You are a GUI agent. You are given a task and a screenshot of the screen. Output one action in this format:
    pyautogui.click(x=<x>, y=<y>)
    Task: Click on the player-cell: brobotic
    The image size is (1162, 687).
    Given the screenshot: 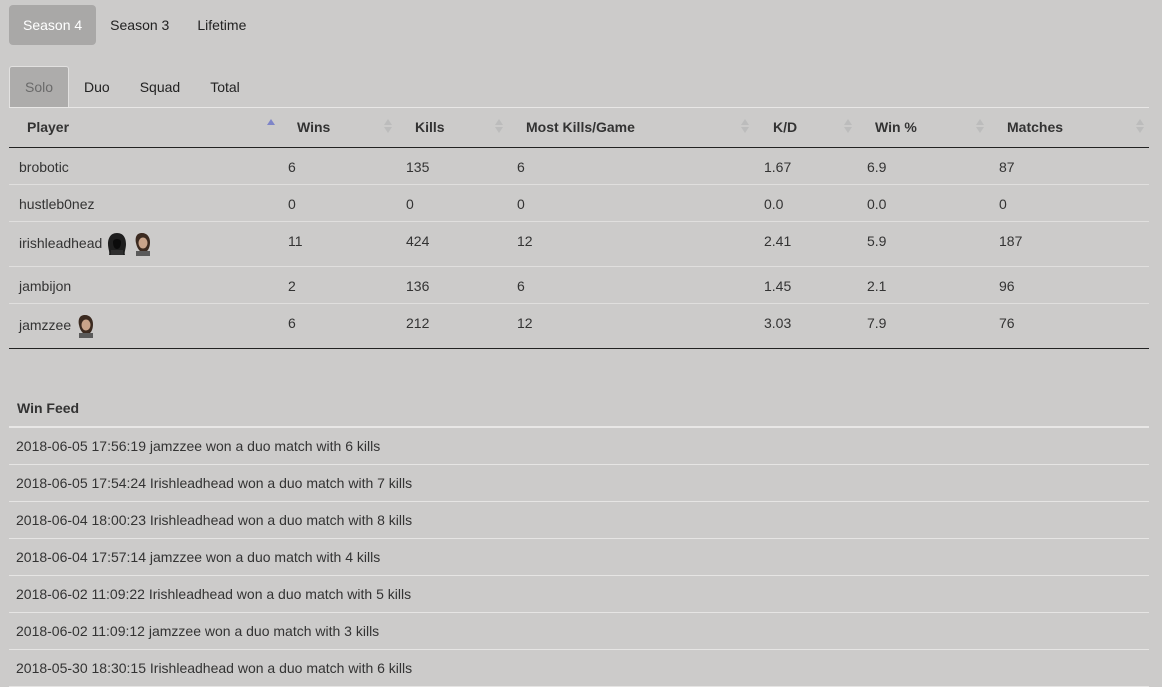 What is the action you would take?
    pyautogui.click(x=144, y=166)
    